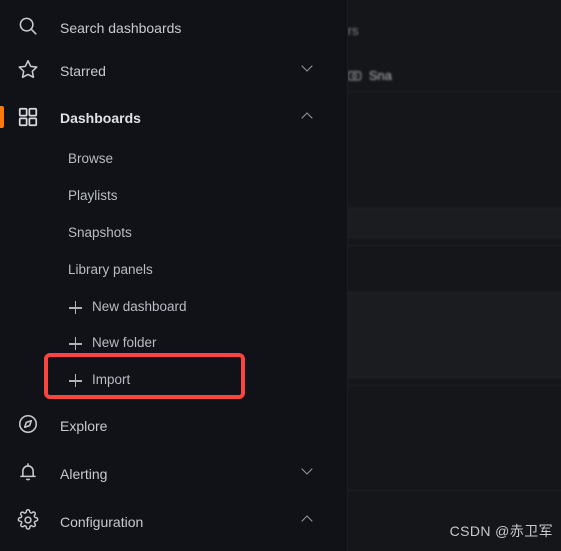 The height and width of the screenshot is (551, 561). What do you see at coordinates (28, 472) in the screenshot?
I see `bell-icon` at bounding box center [28, 472].